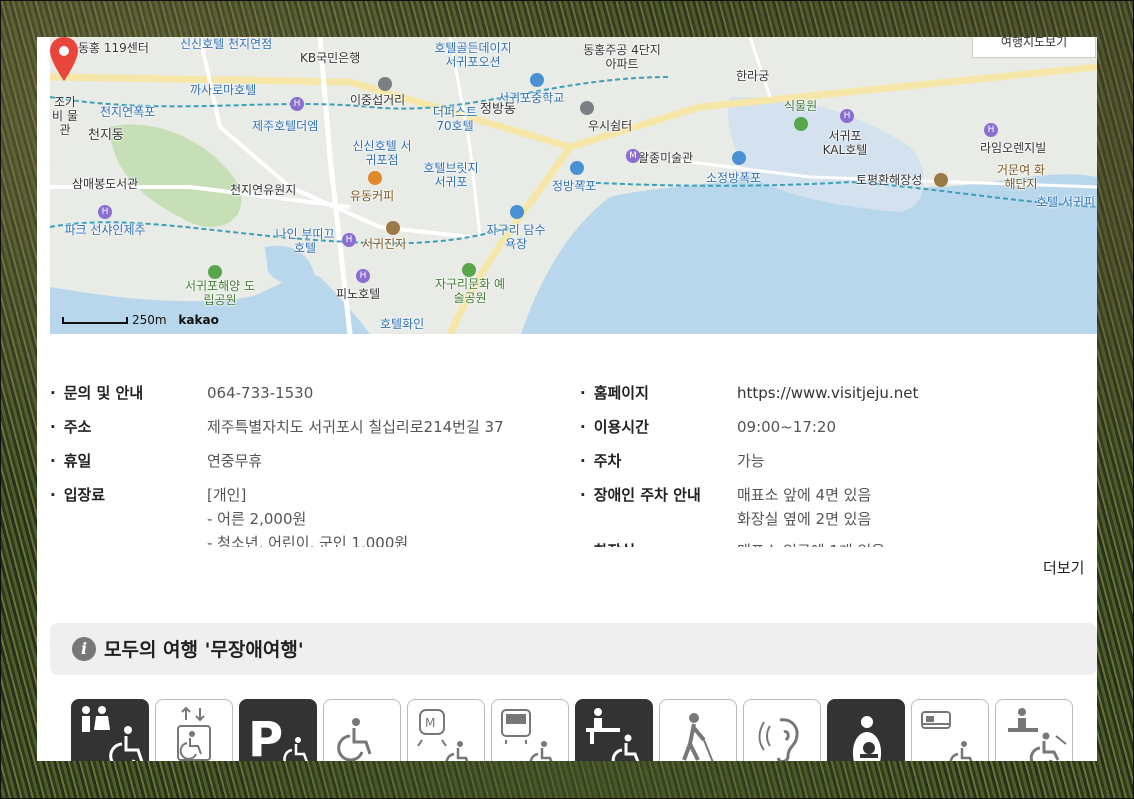 The width and height of the screenshot is (1134, 799). Describe the element at coordinates (226, 44) in the screenshot. I see `map-label: 신신호텔 천지연점` at that location.